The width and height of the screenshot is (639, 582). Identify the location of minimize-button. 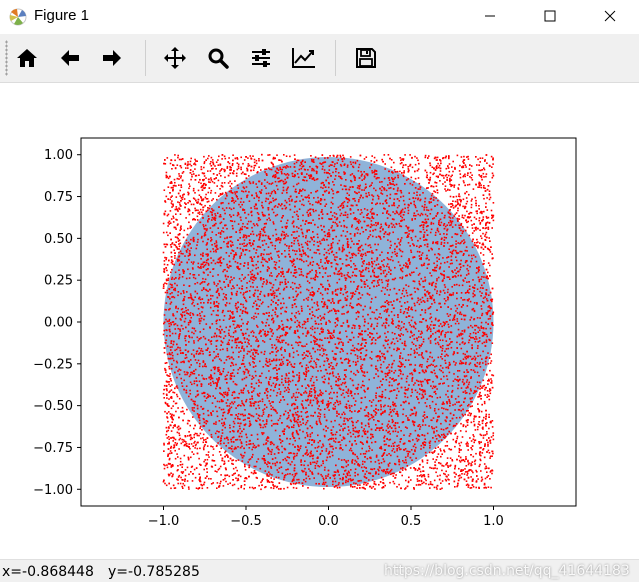
(490, 16).